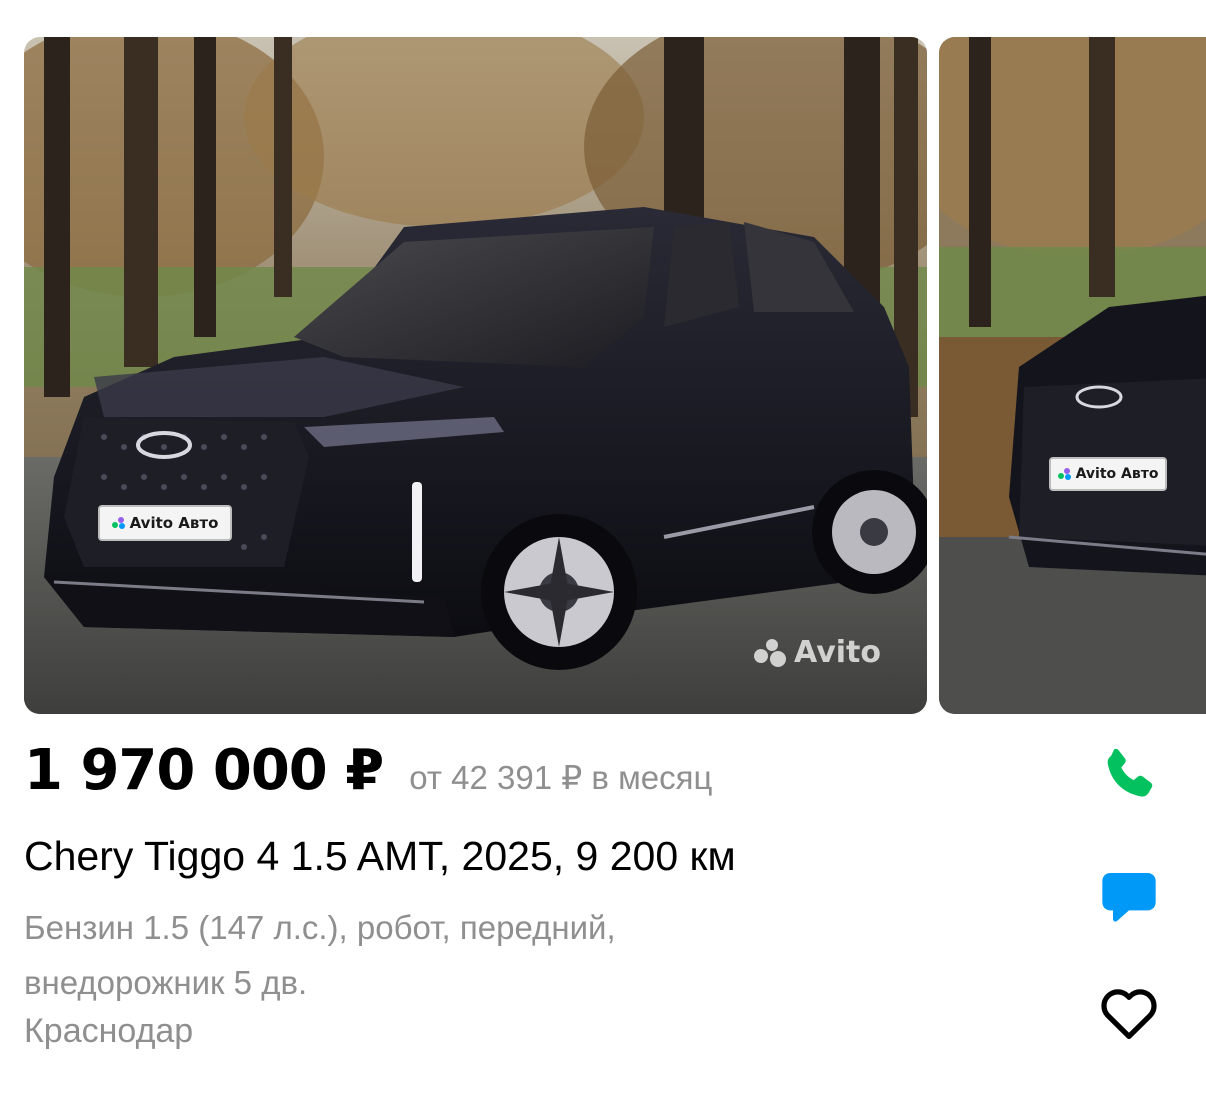 This screenshot has height=1102, width=1206. I want to click on avito-auto-plate-next: Avito Авто, so click(1108, 474).